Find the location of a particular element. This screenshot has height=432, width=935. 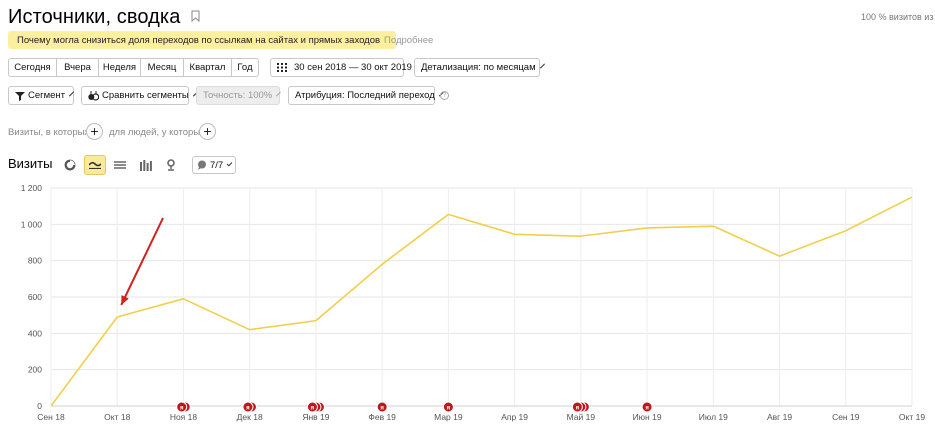

period-week-button: Неделя is located at coordinates (120, 67).